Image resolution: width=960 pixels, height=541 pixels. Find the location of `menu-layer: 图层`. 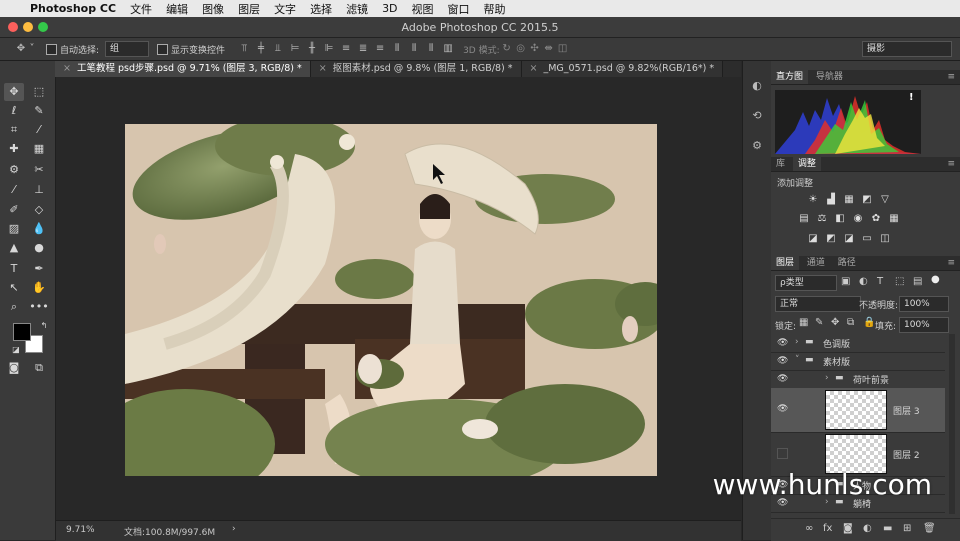

menu-layer: 图层 is located at coordinates (249, 9).